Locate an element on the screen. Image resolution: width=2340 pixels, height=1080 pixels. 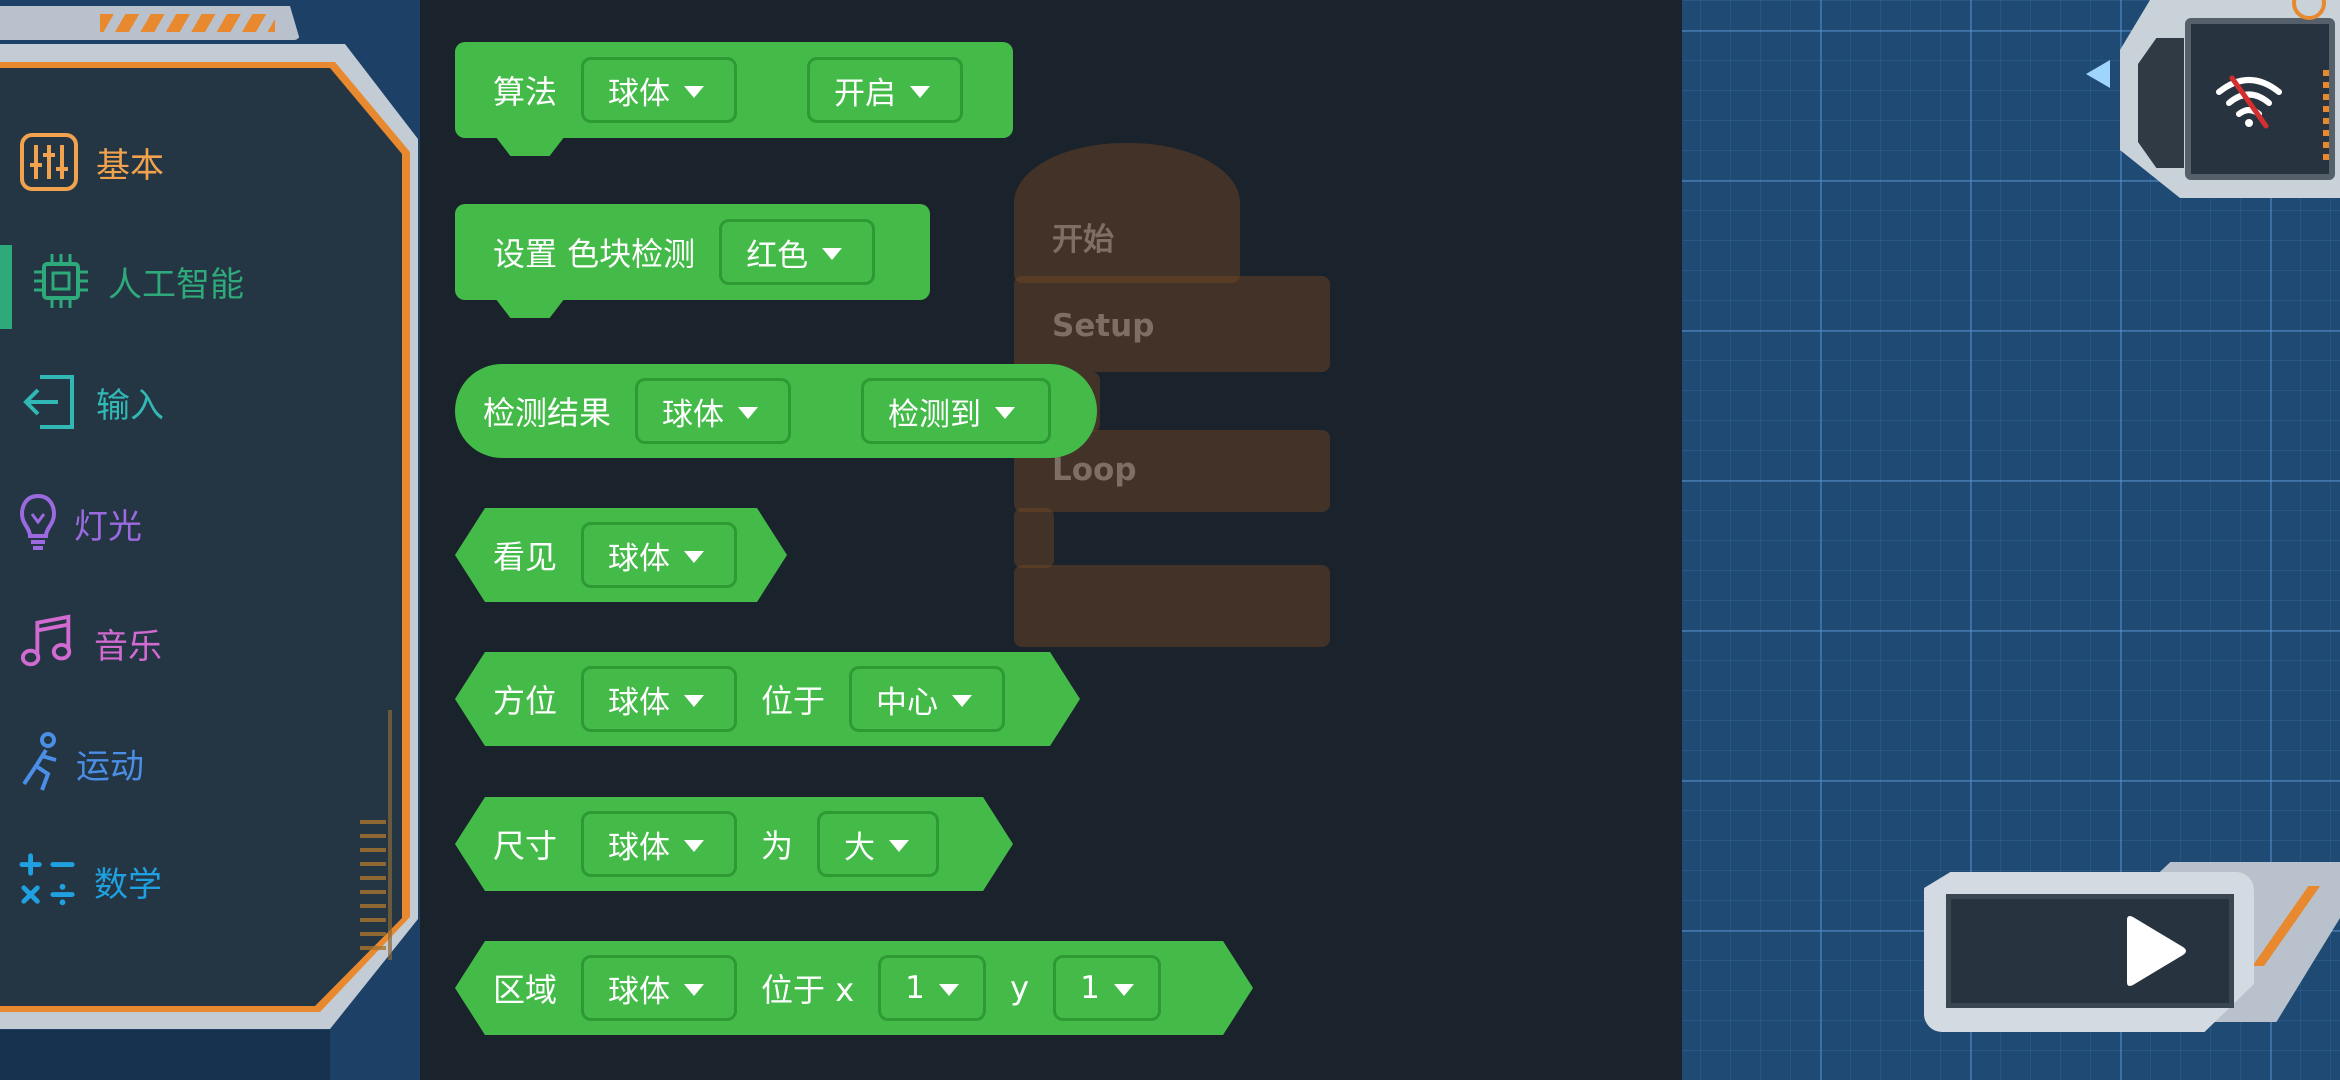
category-label: 基本 is located at coordinates (130, 165).